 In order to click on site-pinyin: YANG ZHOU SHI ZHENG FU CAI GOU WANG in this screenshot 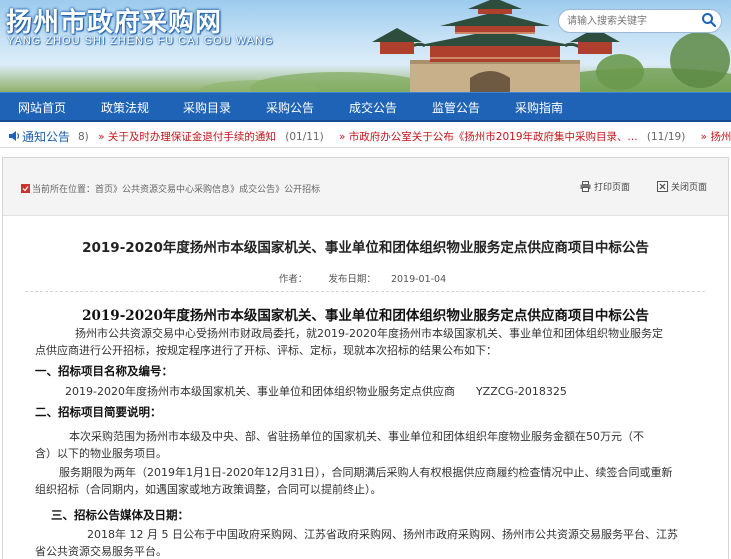, I will do `click(140, 41)`.